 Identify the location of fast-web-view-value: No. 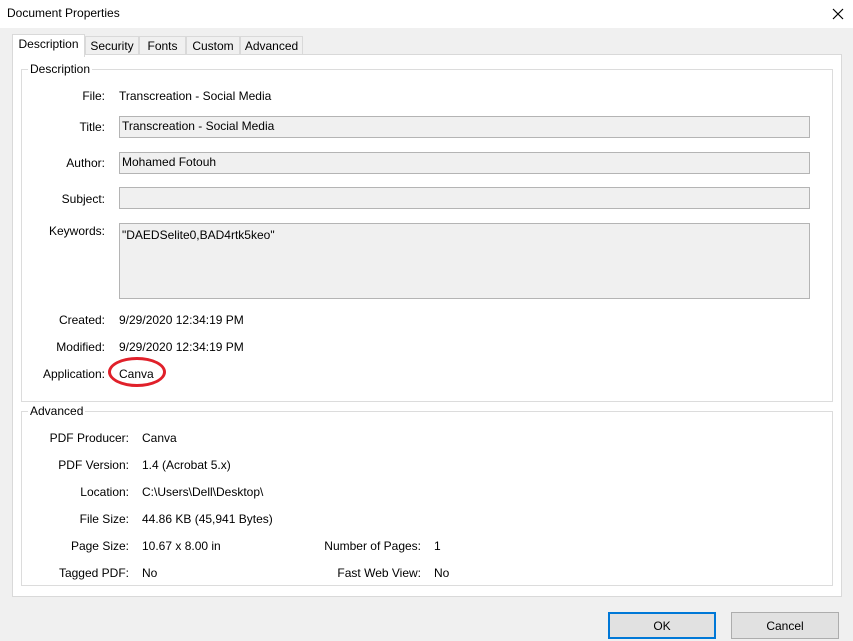
(442, 573).